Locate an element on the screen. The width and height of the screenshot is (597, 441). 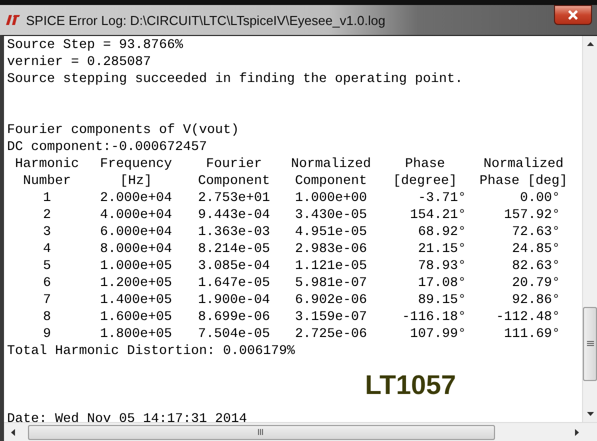
table-cell-text: 1.121e-05 is located at coordinates (331, 266).